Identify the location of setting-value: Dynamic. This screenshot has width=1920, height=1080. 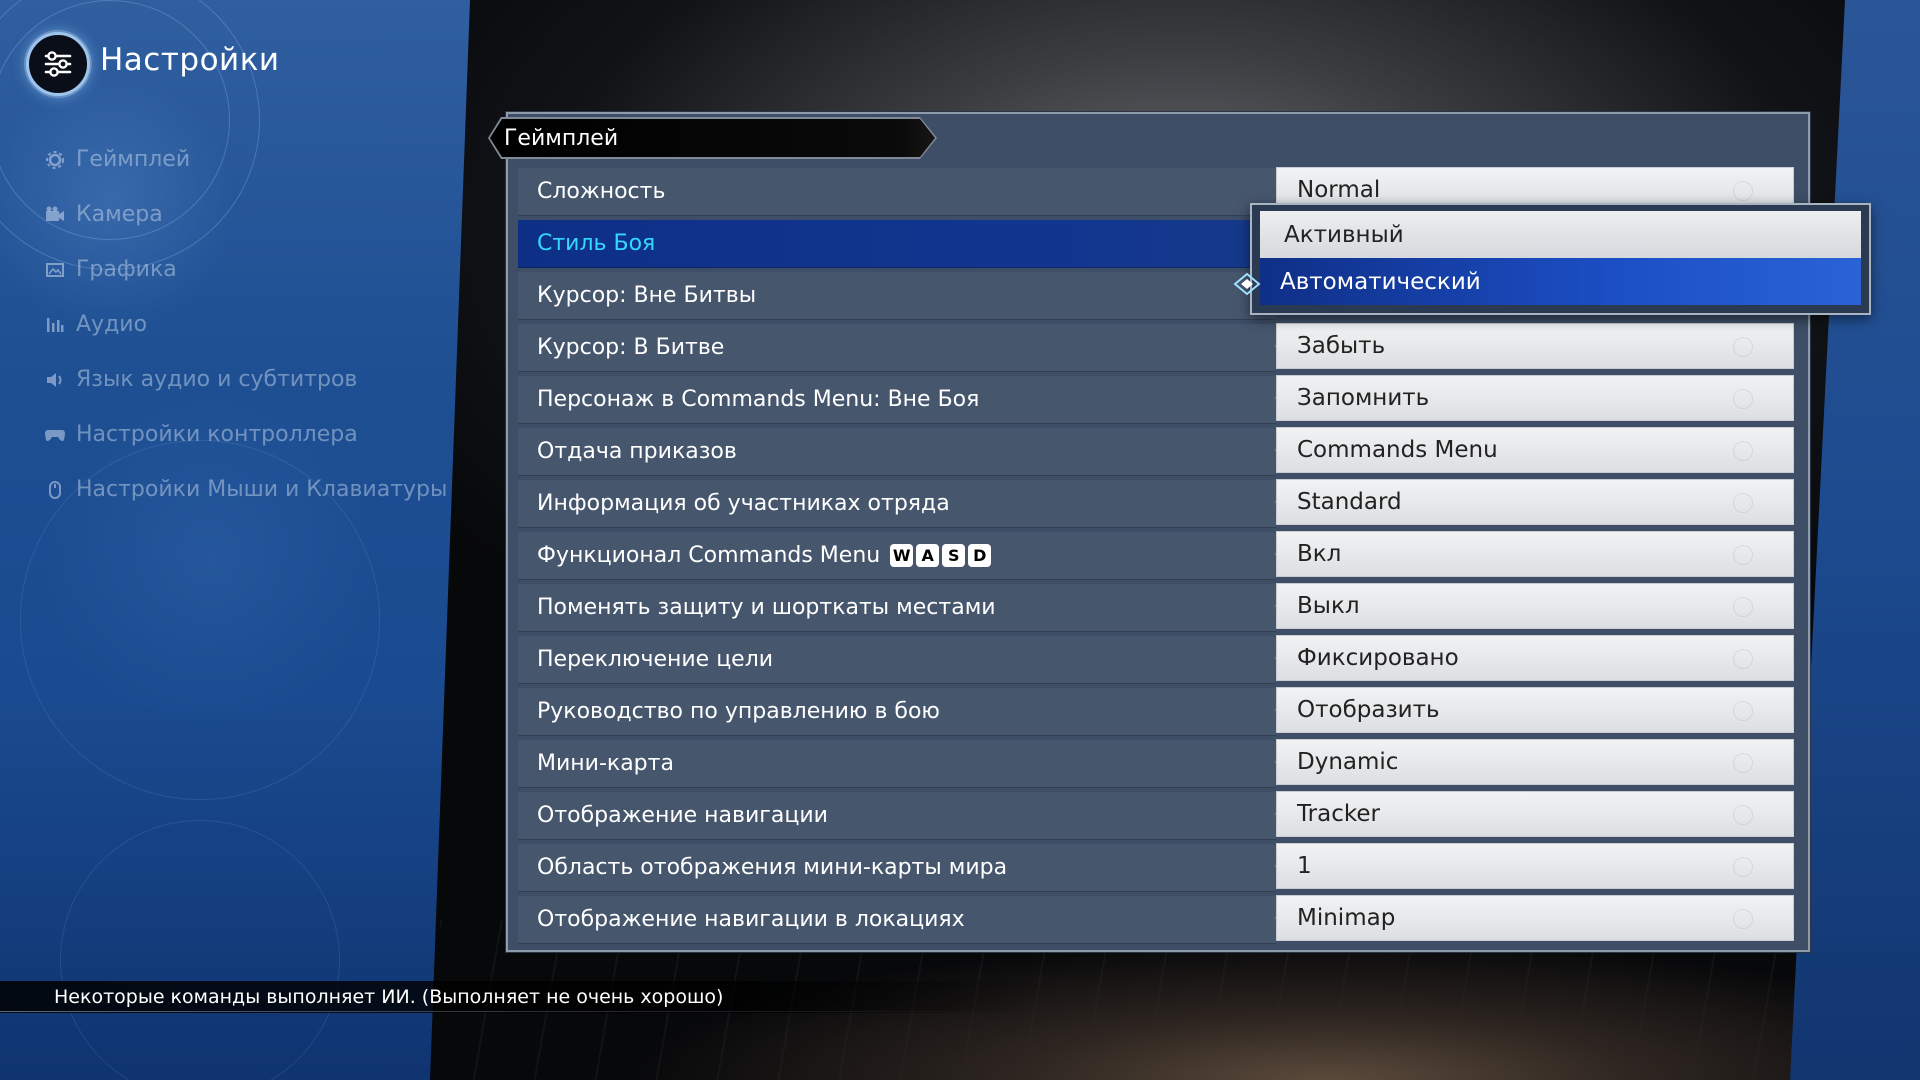
(1535, 762).